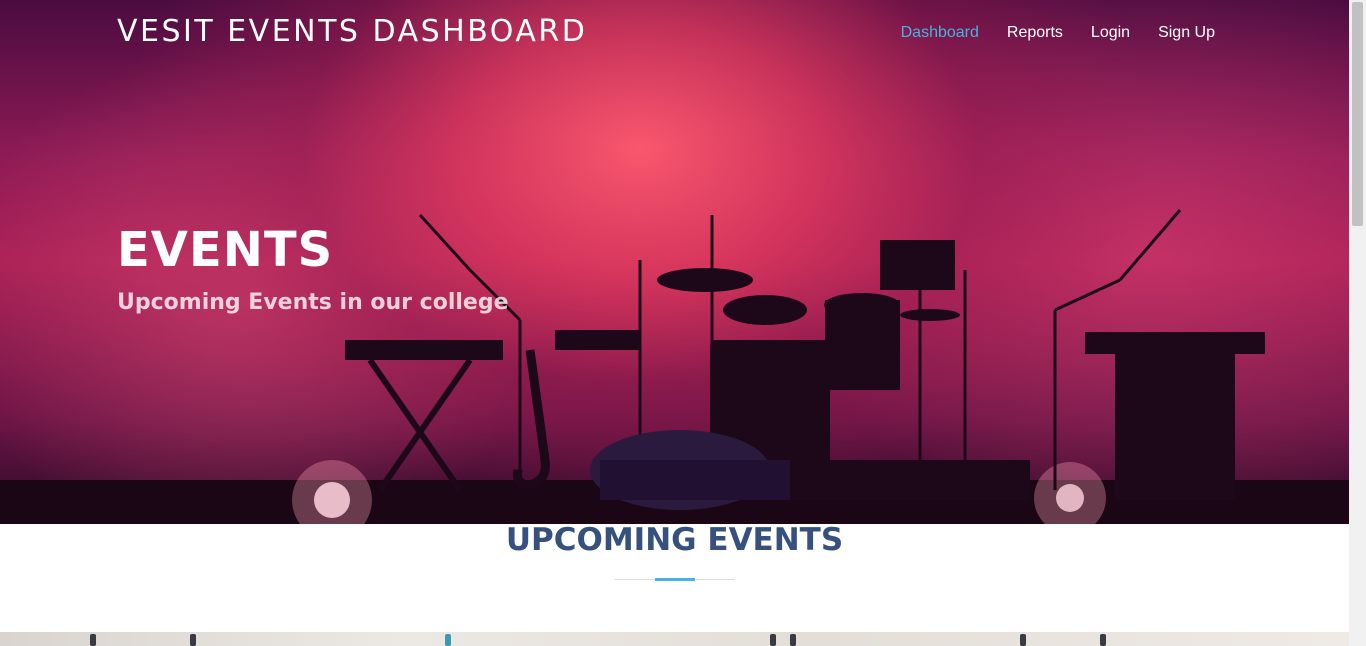  What do you see at coordinates (1357, 114) in the screenshot?
I see `scrollbar-thumb` at bounding box center [1357, 114].